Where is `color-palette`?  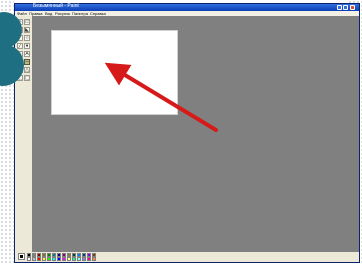
color-palette is located at coordinates (63, 257).